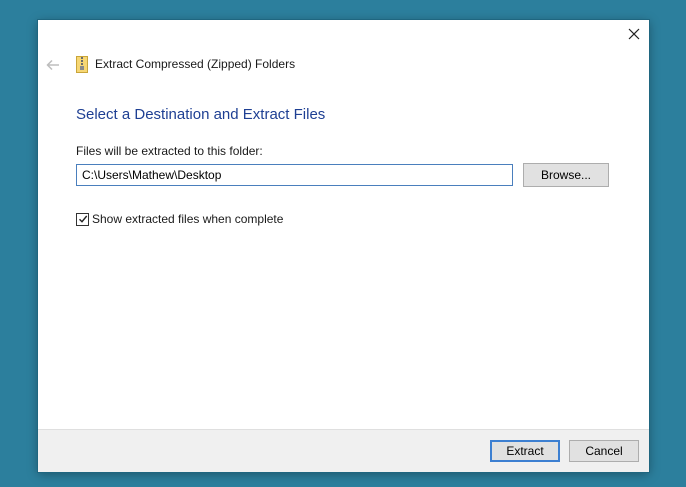  Describe the element at coordinates (53, 65) in the screenshot. I see `back-arrow-icon` at that location.